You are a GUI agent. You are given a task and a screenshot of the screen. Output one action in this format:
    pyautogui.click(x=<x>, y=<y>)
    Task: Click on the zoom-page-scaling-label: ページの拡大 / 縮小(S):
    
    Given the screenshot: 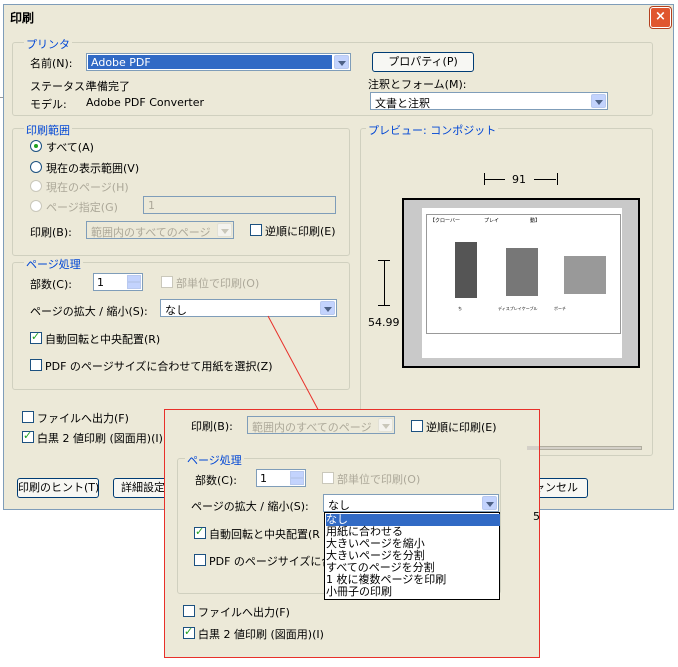 What is the action you would take?
    pyautogui.click(x=250, y=506)
    